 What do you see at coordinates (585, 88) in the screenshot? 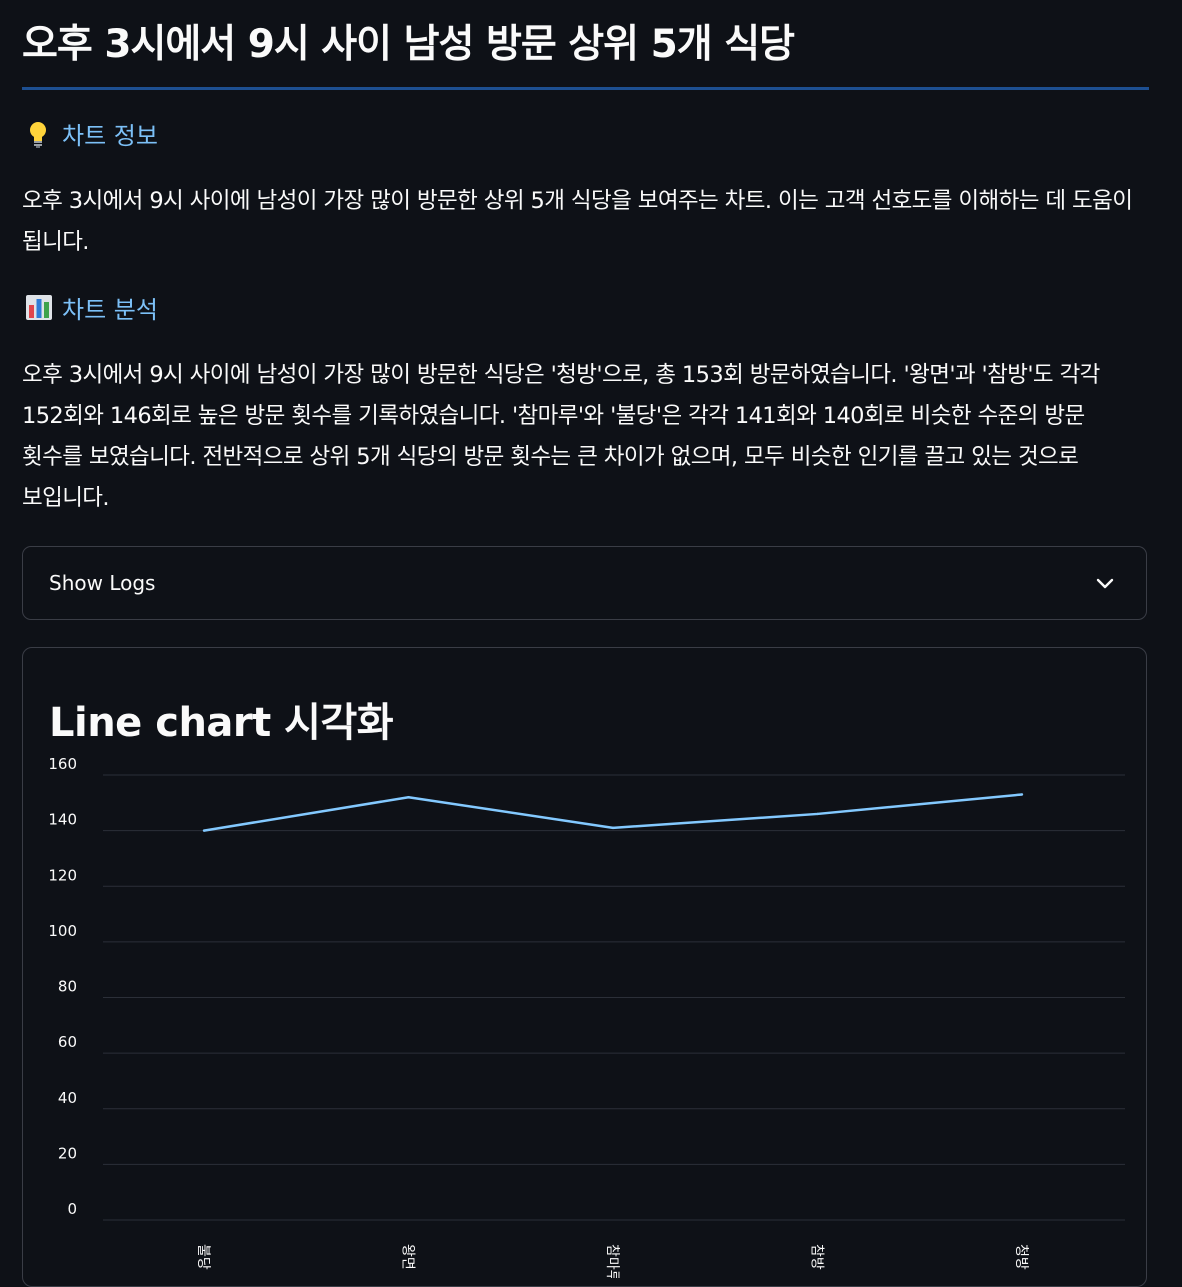
I see `title-divider` at bounding box center [585, 88].